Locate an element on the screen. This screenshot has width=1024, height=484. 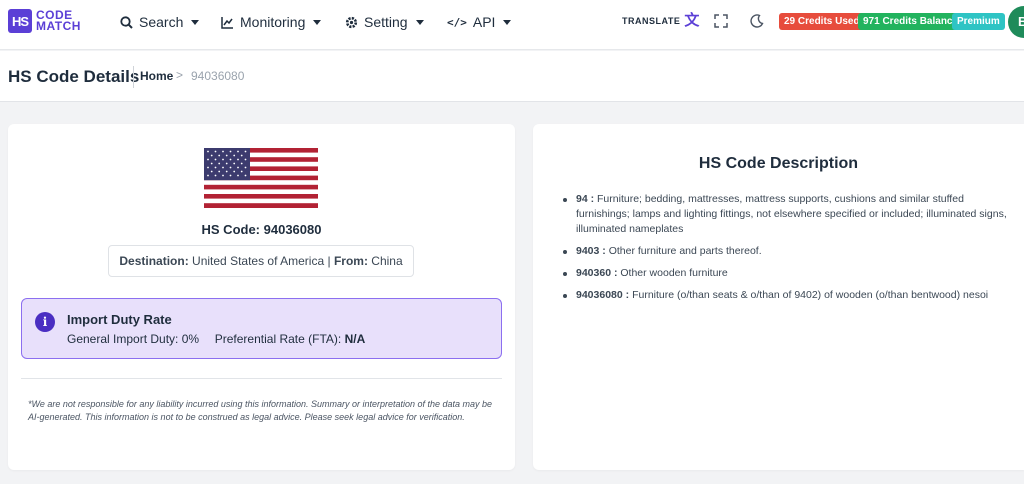
breadcrumb-current: 94036080 is located at coordinates (218, 76).